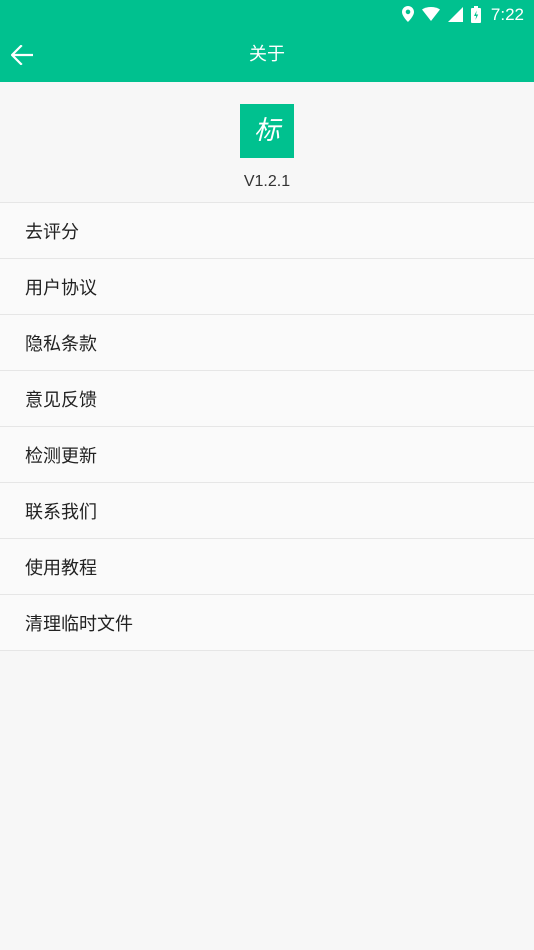 The height and width of the screenshot is (950, 534). What do you see at coordinates (475, 14) in the screenshot?
I see `battery-icon` at bounding box center [475, 14].